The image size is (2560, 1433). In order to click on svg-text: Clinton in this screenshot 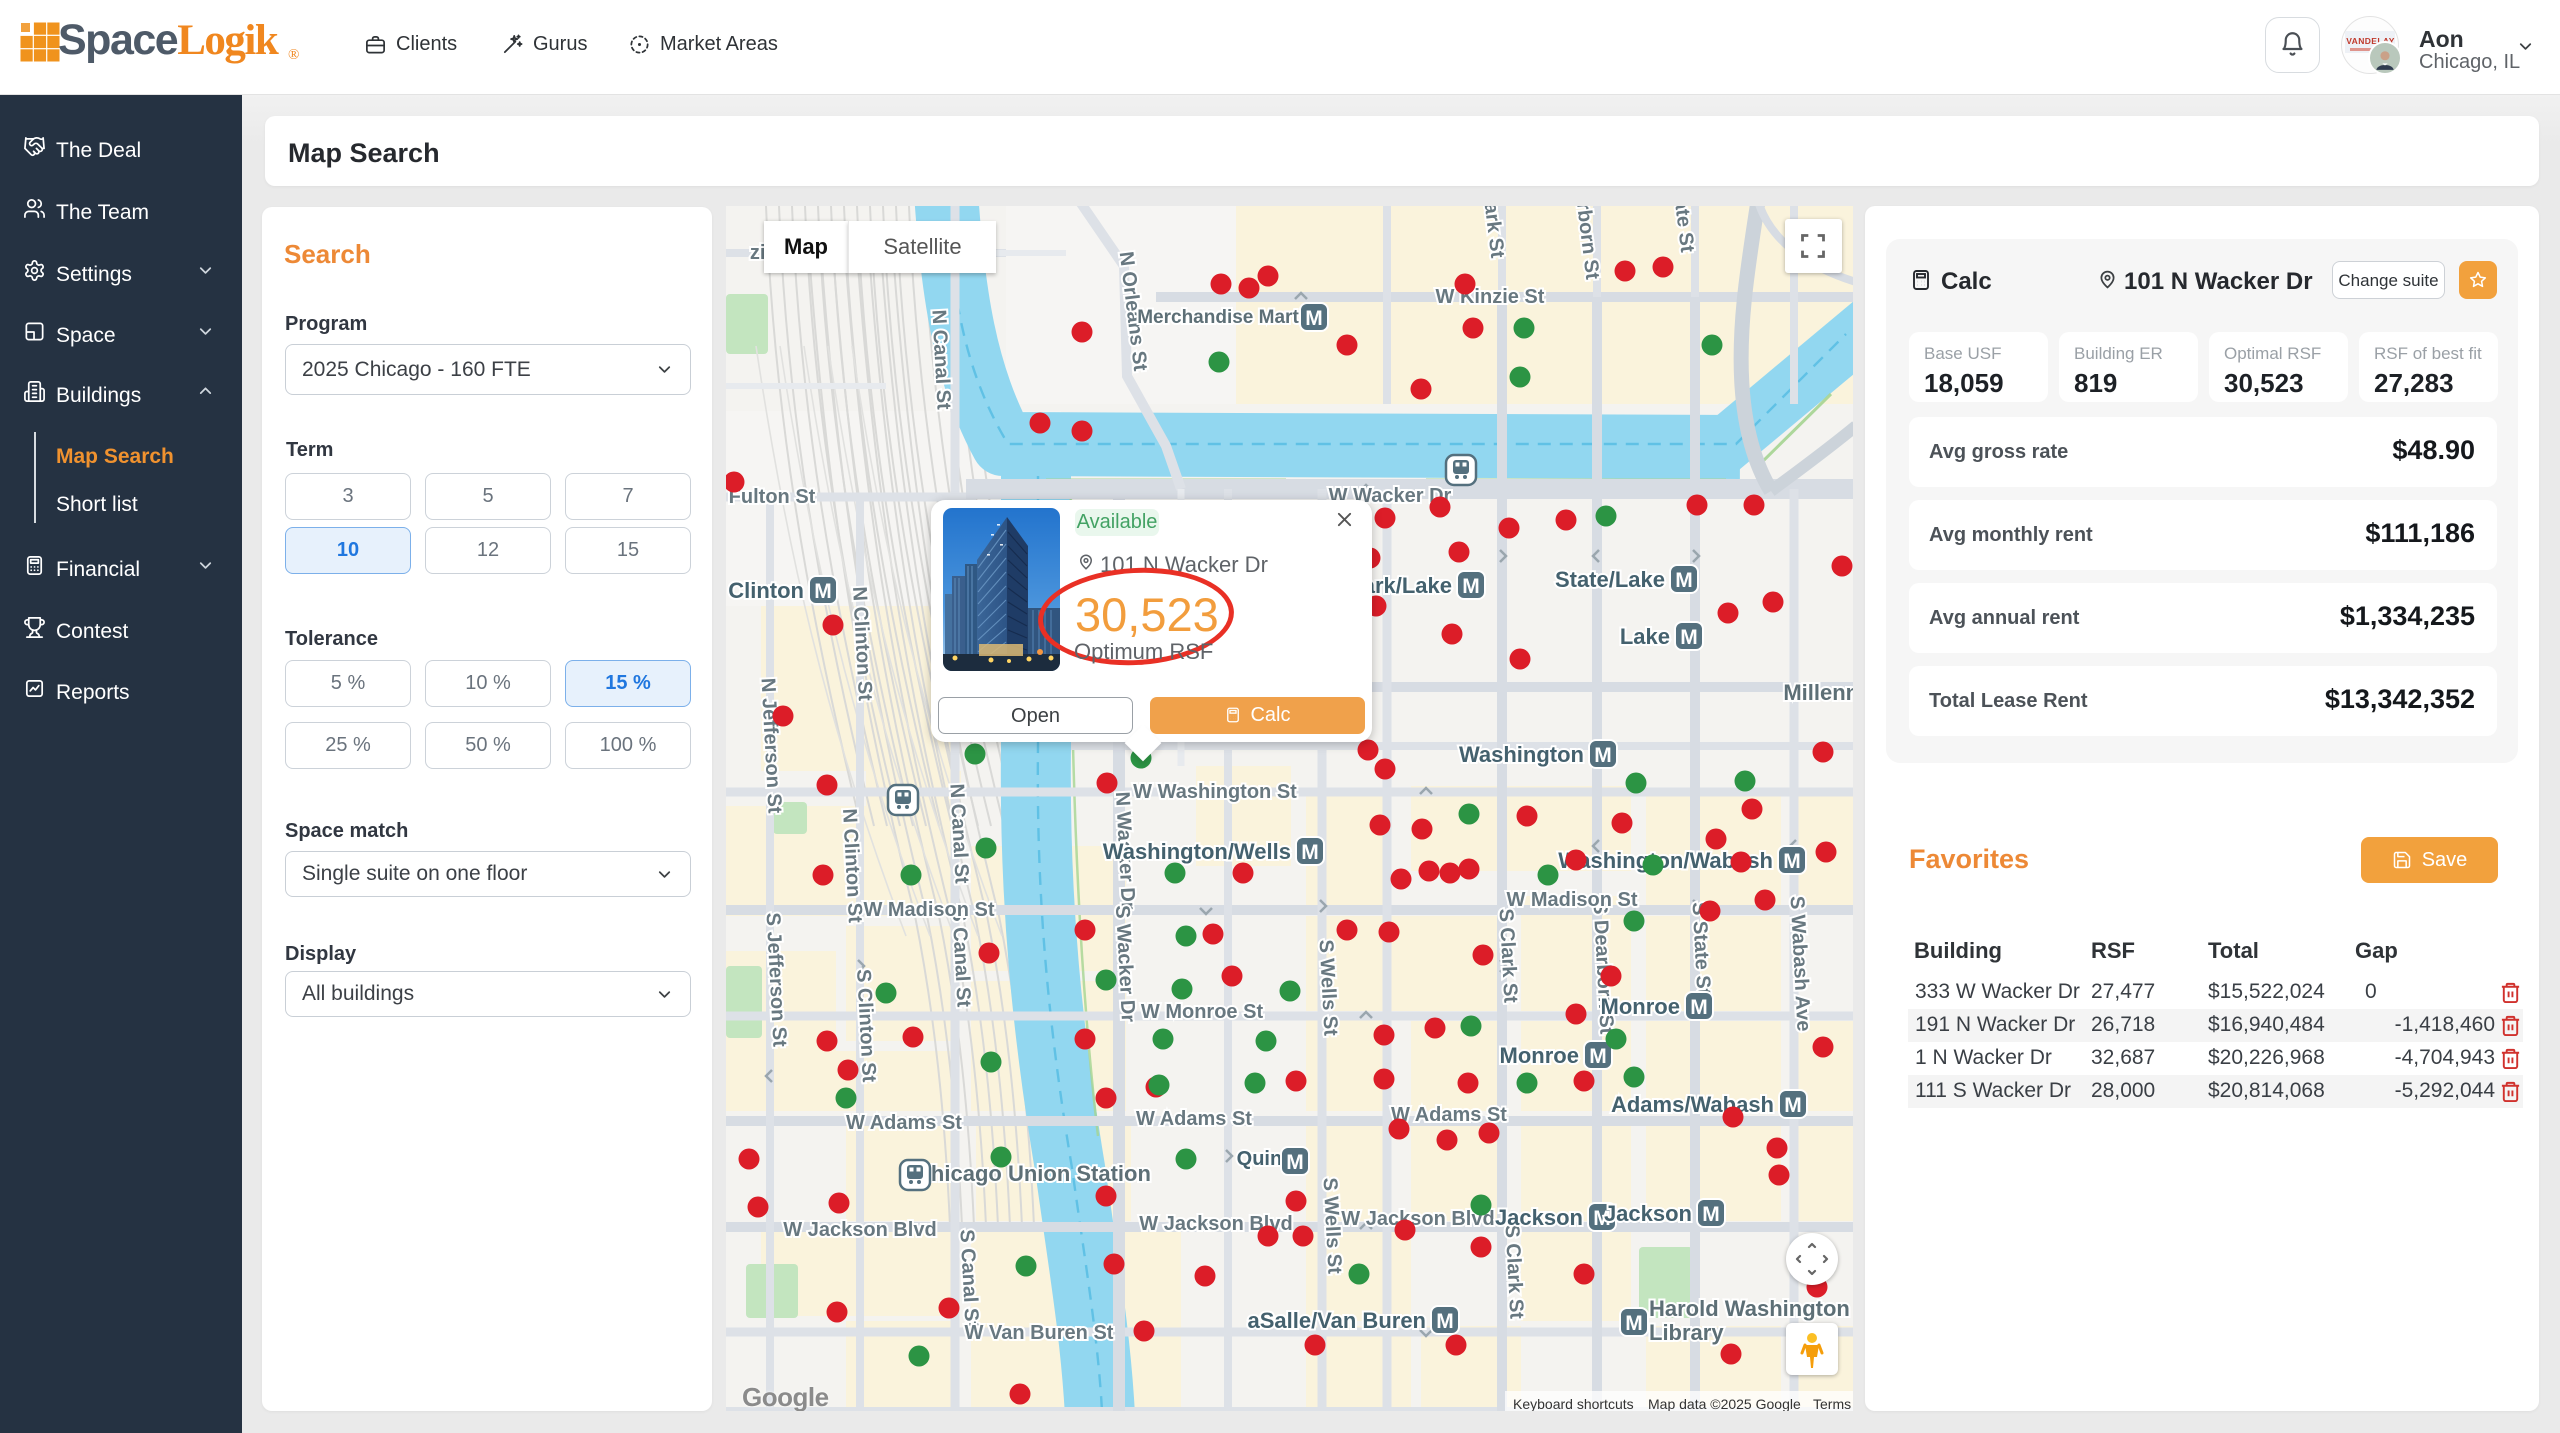, I will do `click(766, 590)`.